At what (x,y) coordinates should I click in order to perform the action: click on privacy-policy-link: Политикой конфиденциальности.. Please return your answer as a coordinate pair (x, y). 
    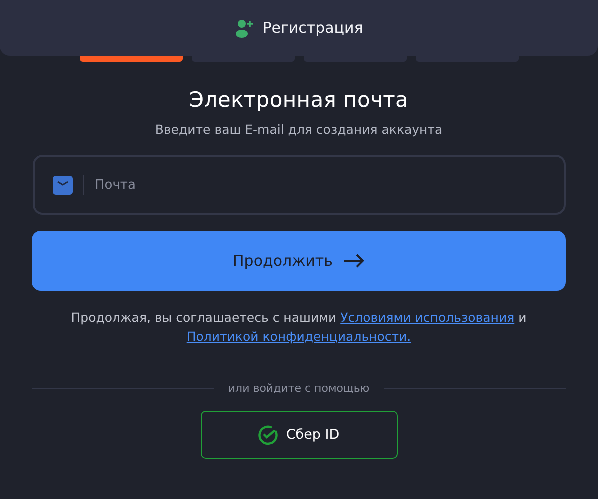
    Looking at the image, I should click on (299, 336).